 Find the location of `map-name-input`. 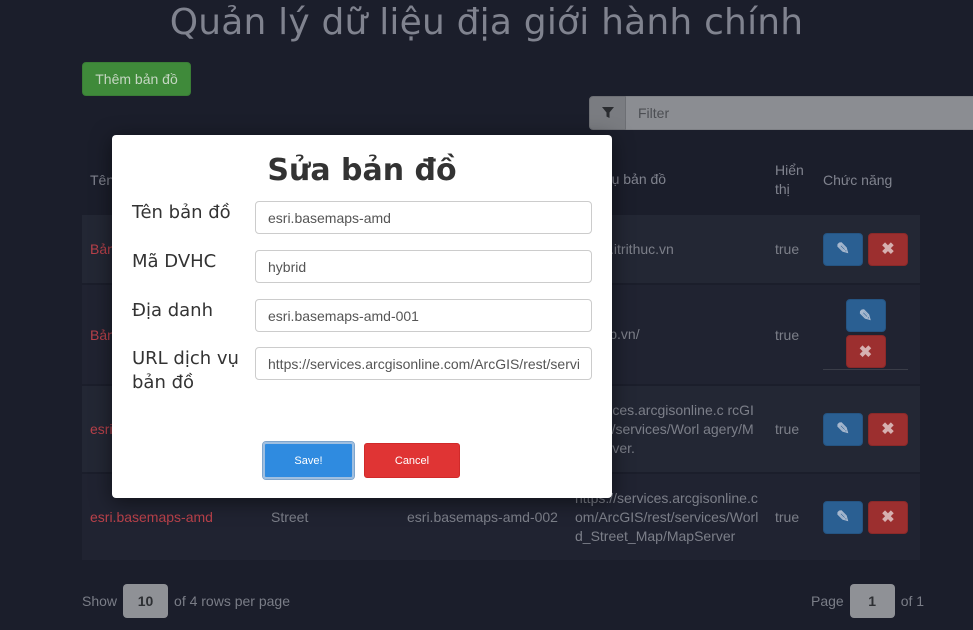

map-name-input is located at coordinates (423, 217).